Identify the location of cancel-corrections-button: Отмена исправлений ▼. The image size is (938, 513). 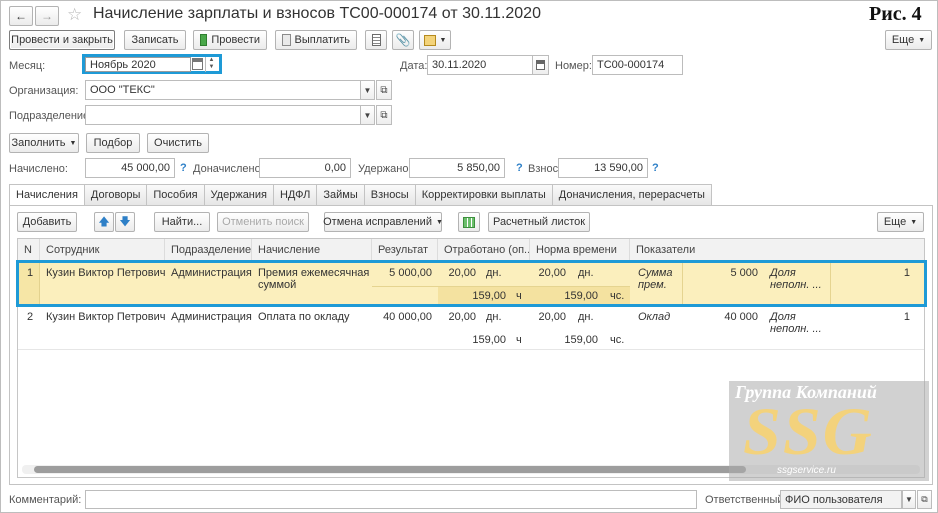
(383, 222).